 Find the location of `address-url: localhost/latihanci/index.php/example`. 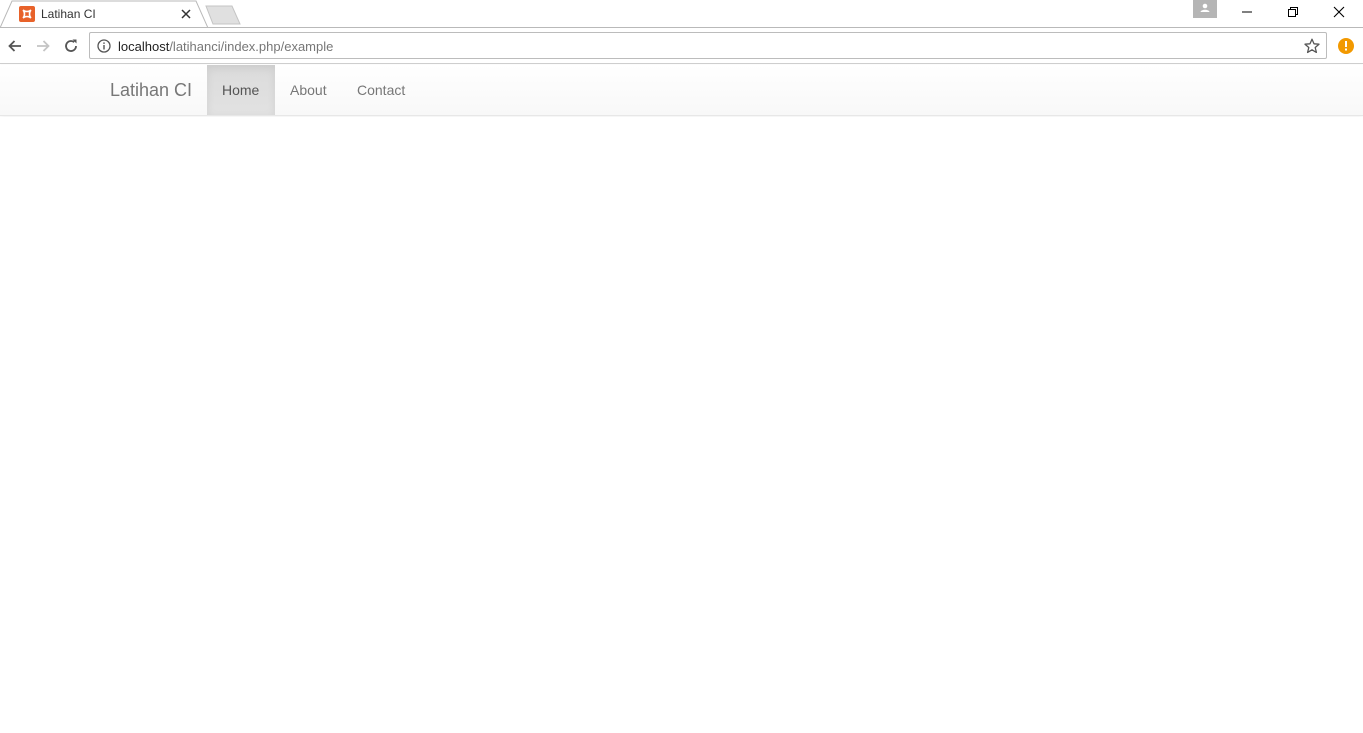

address-url: localhost/latihanci/index.php/example is located at coordinates (225, 46).